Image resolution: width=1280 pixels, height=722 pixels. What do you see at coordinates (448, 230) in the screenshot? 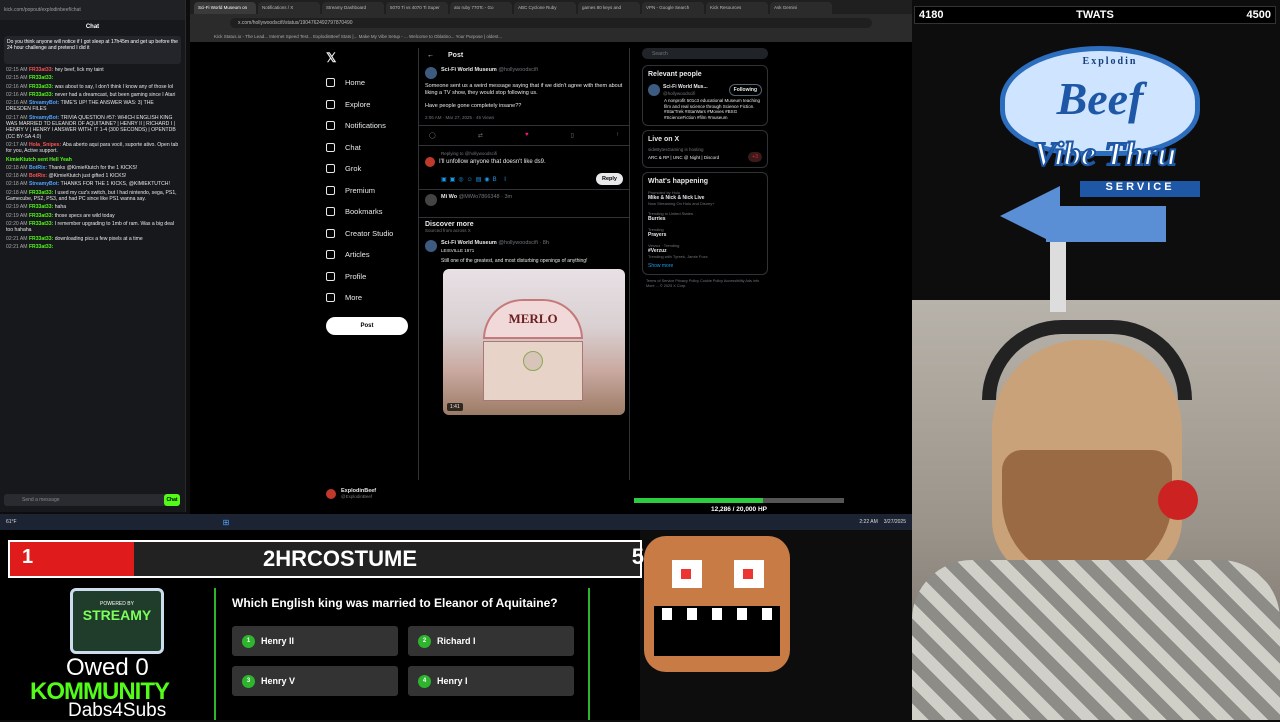
I see `discover-subtitle: Sourced from across X` at bounding box center [448, 230].